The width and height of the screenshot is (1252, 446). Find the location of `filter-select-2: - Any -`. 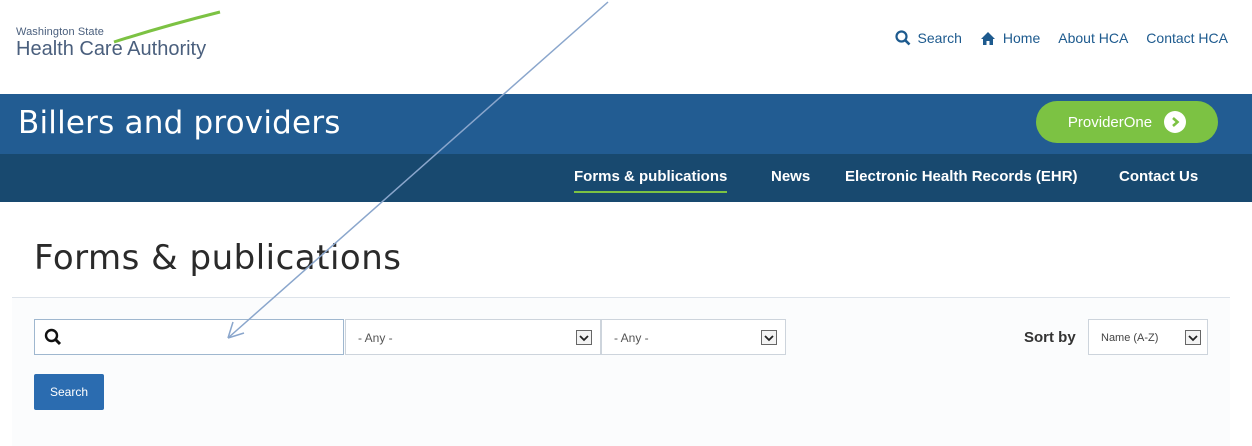

filter-select-2: - Any - is located at coordinates (693, 337).